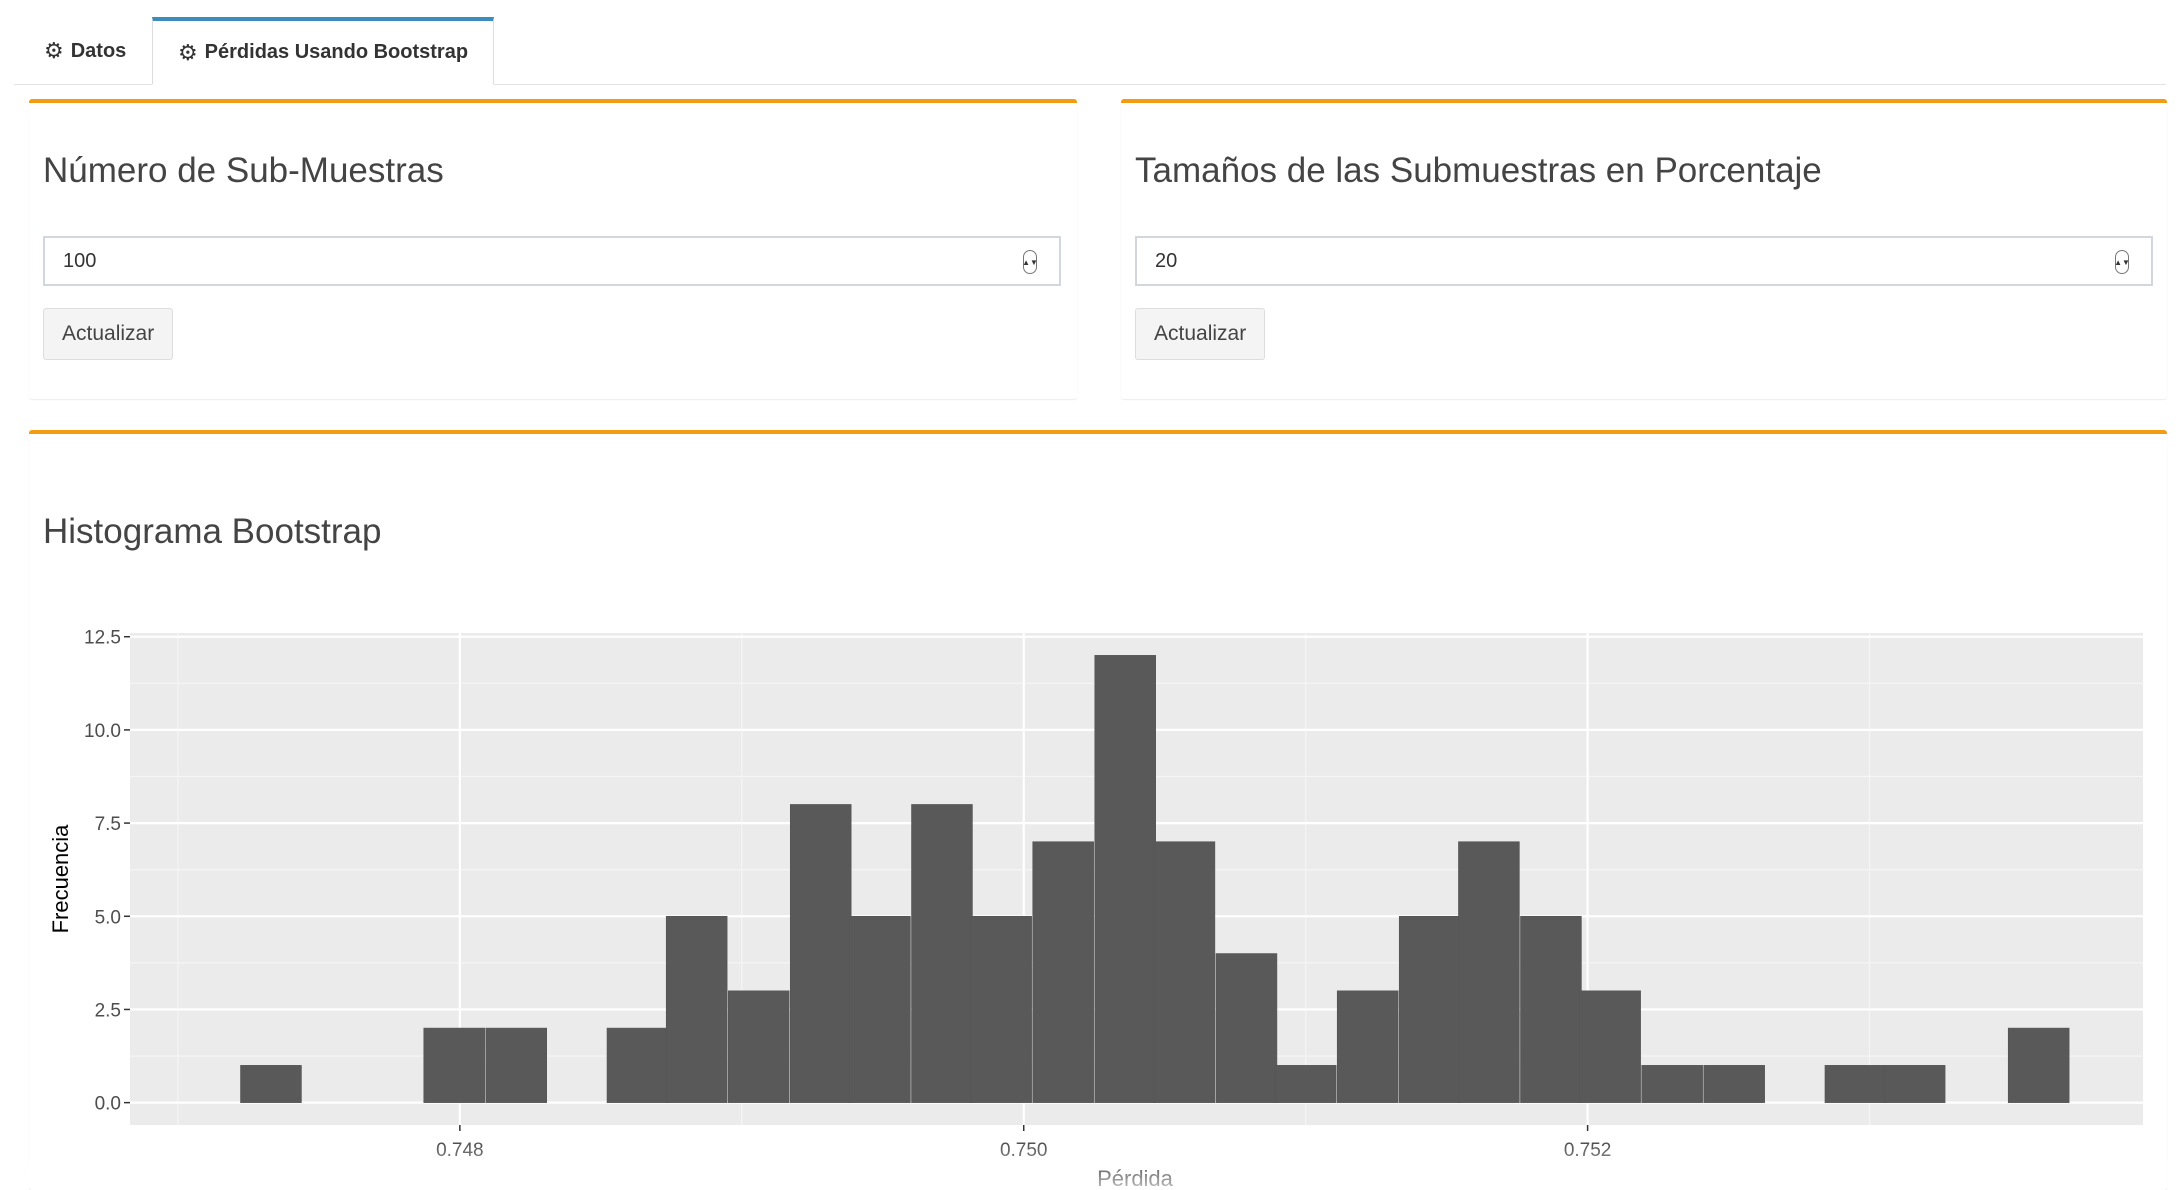 The image size is (2180, 1190). What do you see at coordinates (107, 871) in the screenshot?
I see `y-axis: 0.0 2.5 5.0 7.5 10.0 12.5` at bounding box center [107, 871].